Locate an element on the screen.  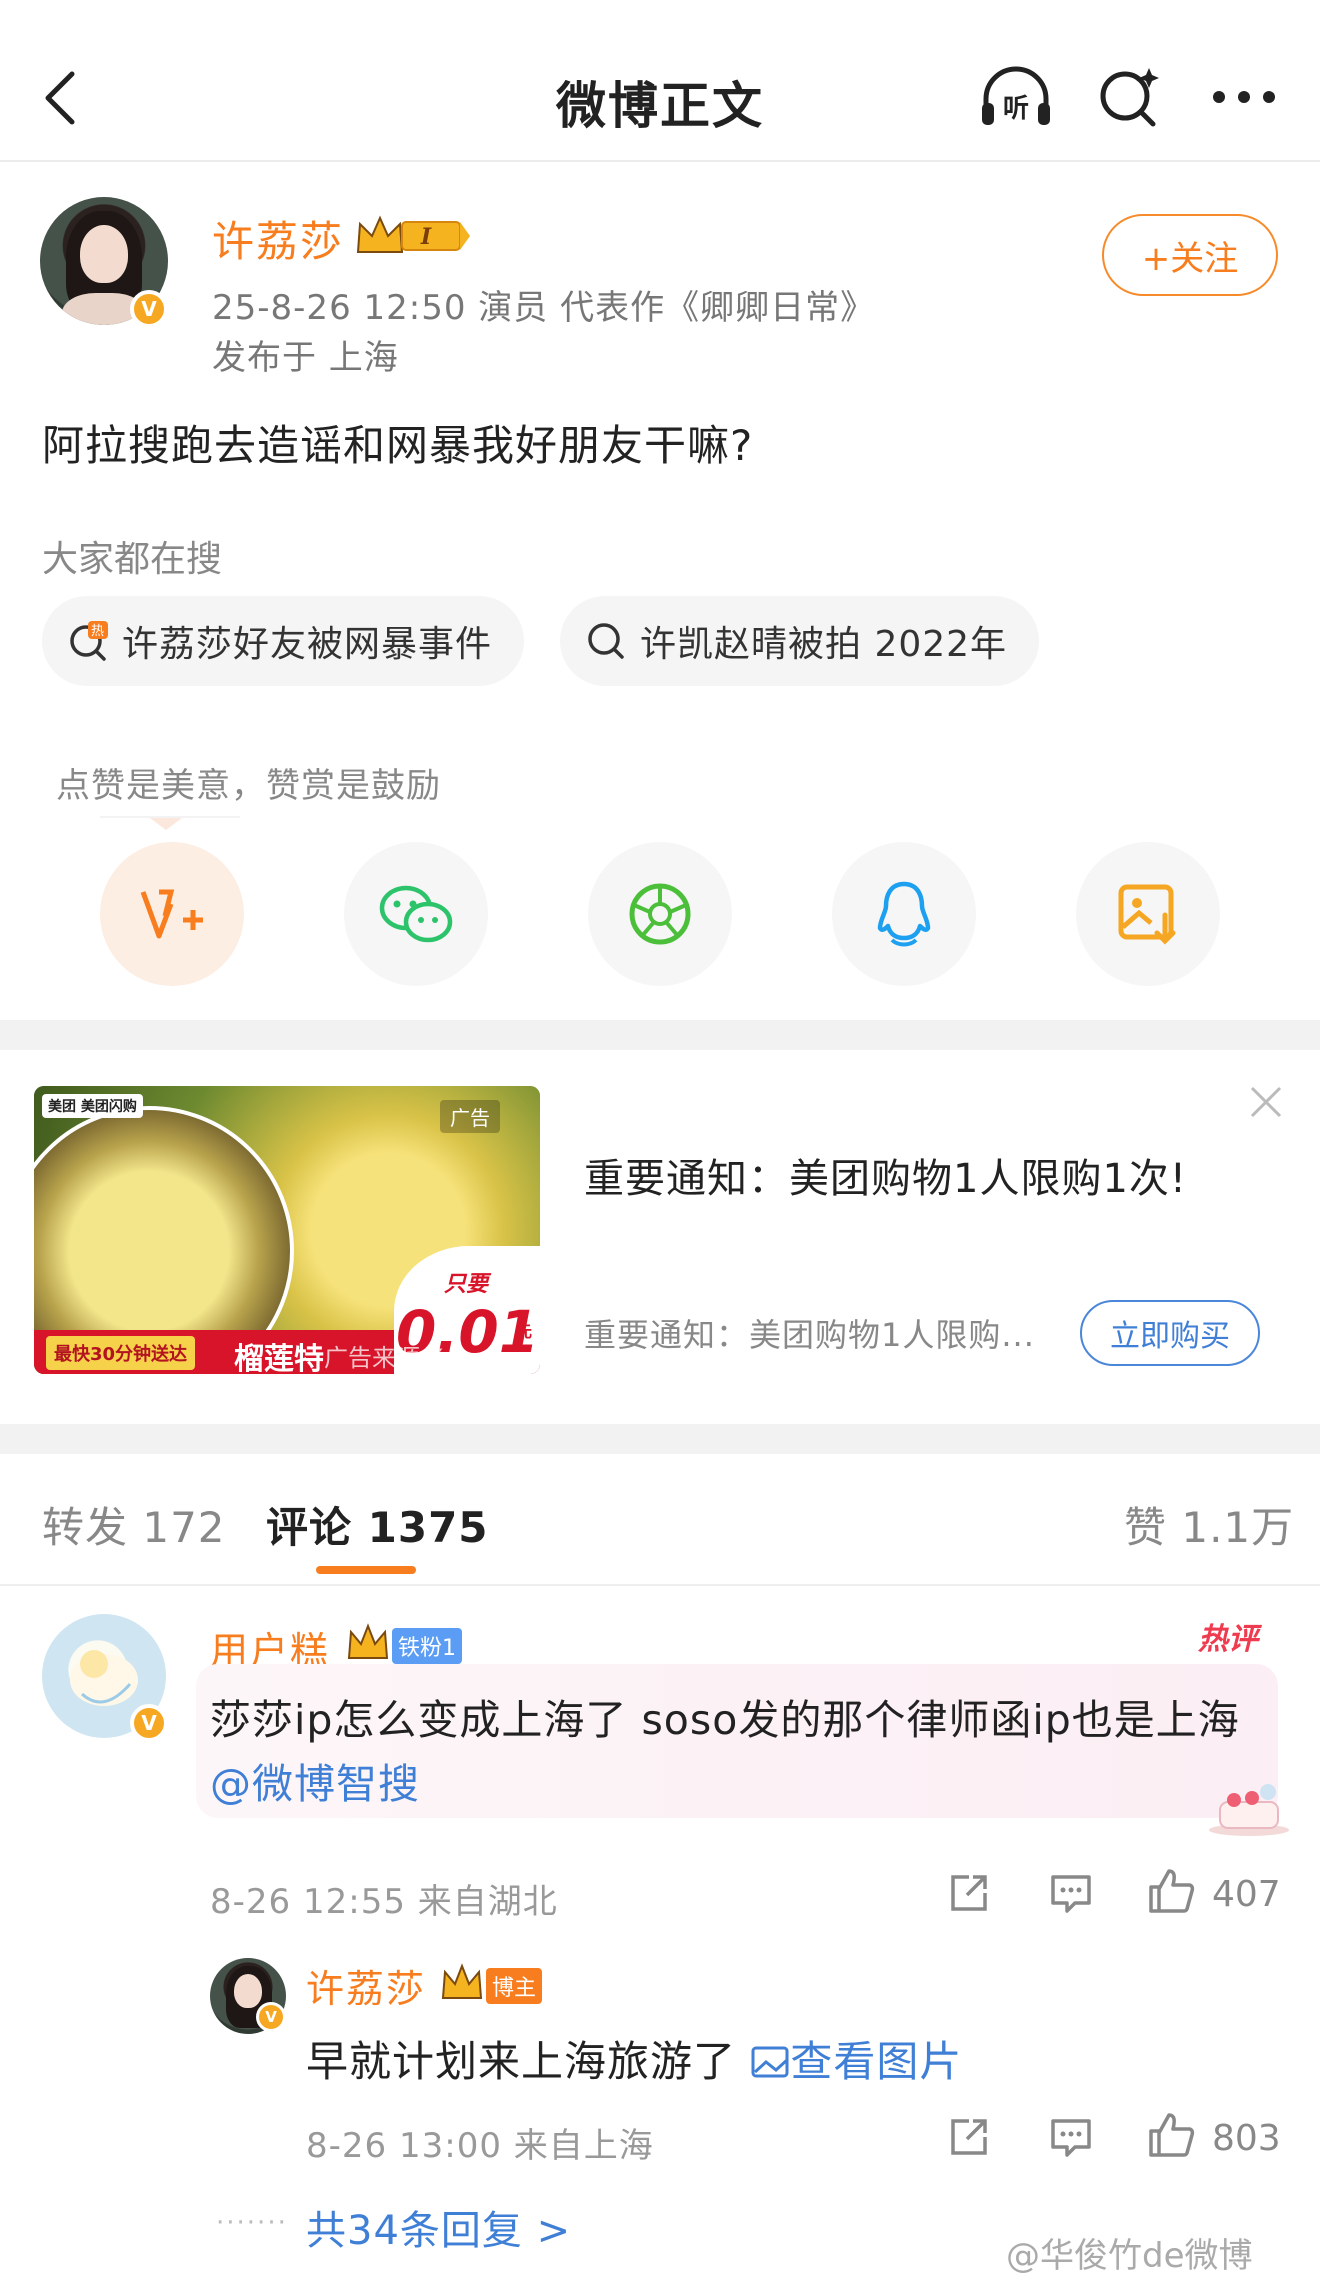
comment-body: 莎莎ip怎么变成上海了 soso发的那个律师函ip也是上海 is located at coordinates (725, 1720).